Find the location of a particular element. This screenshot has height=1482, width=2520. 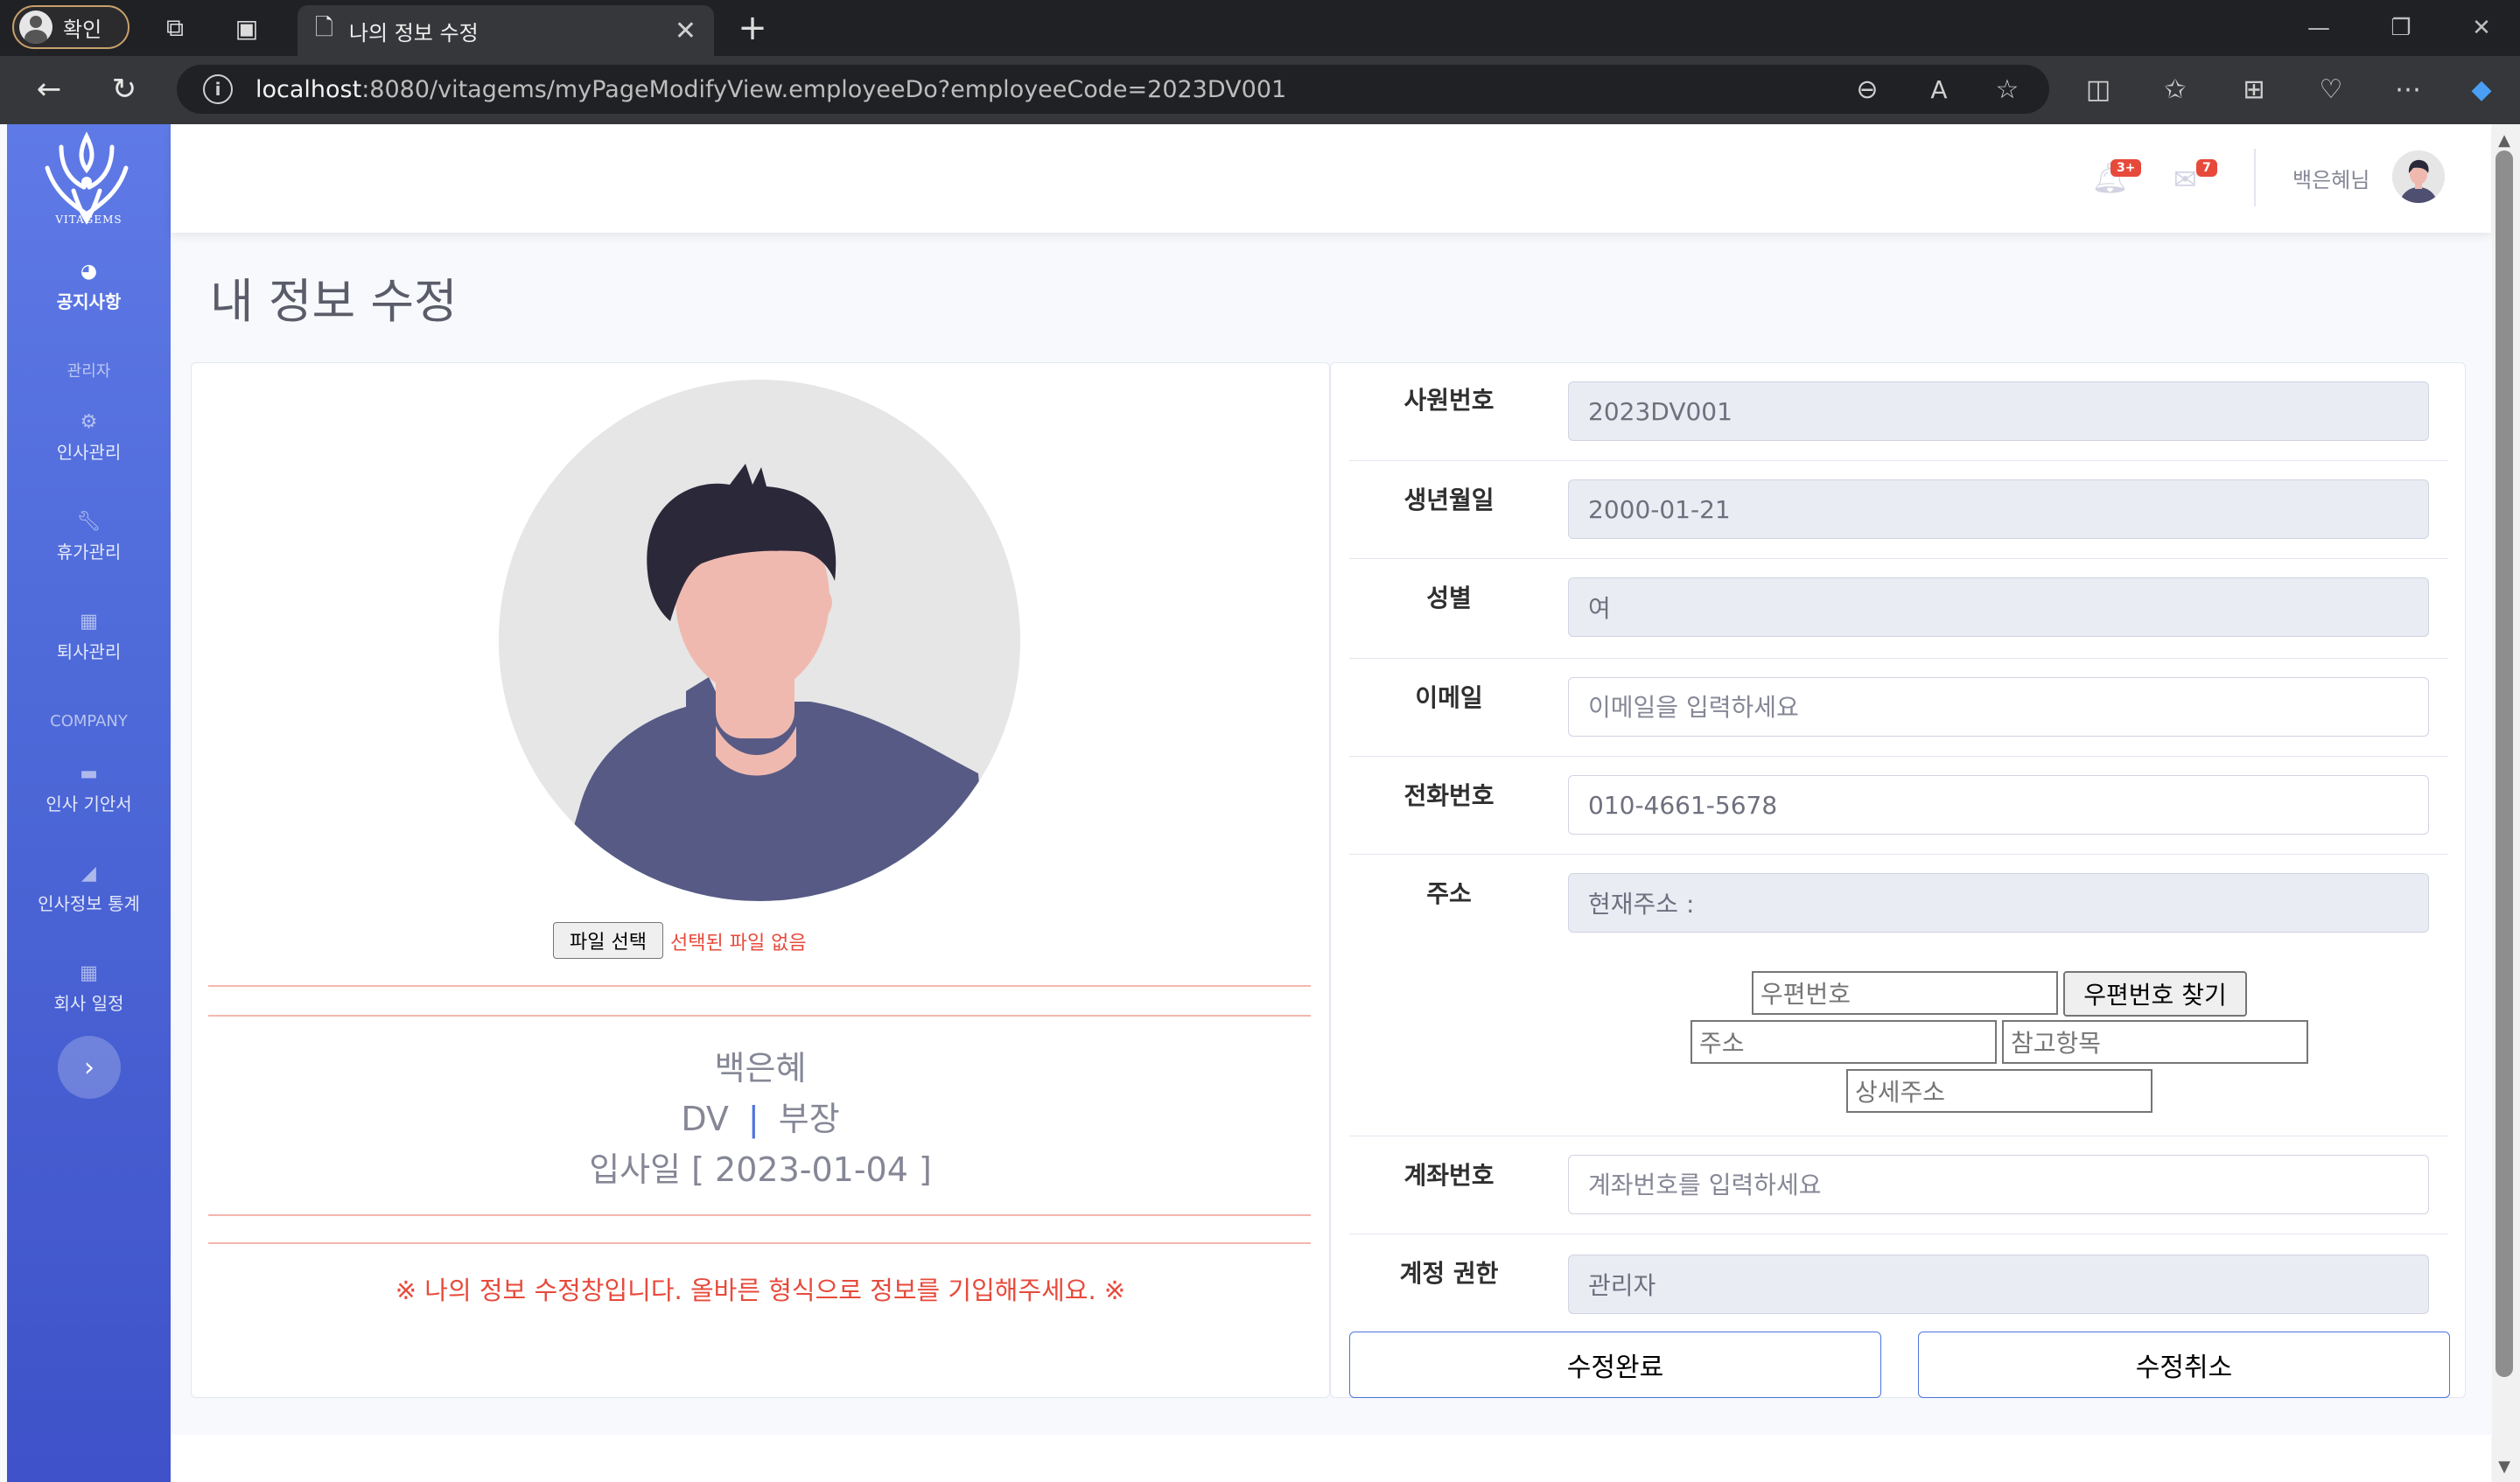

employee-dept-position: DV | 부장 is located at coordinates (760, 1116).